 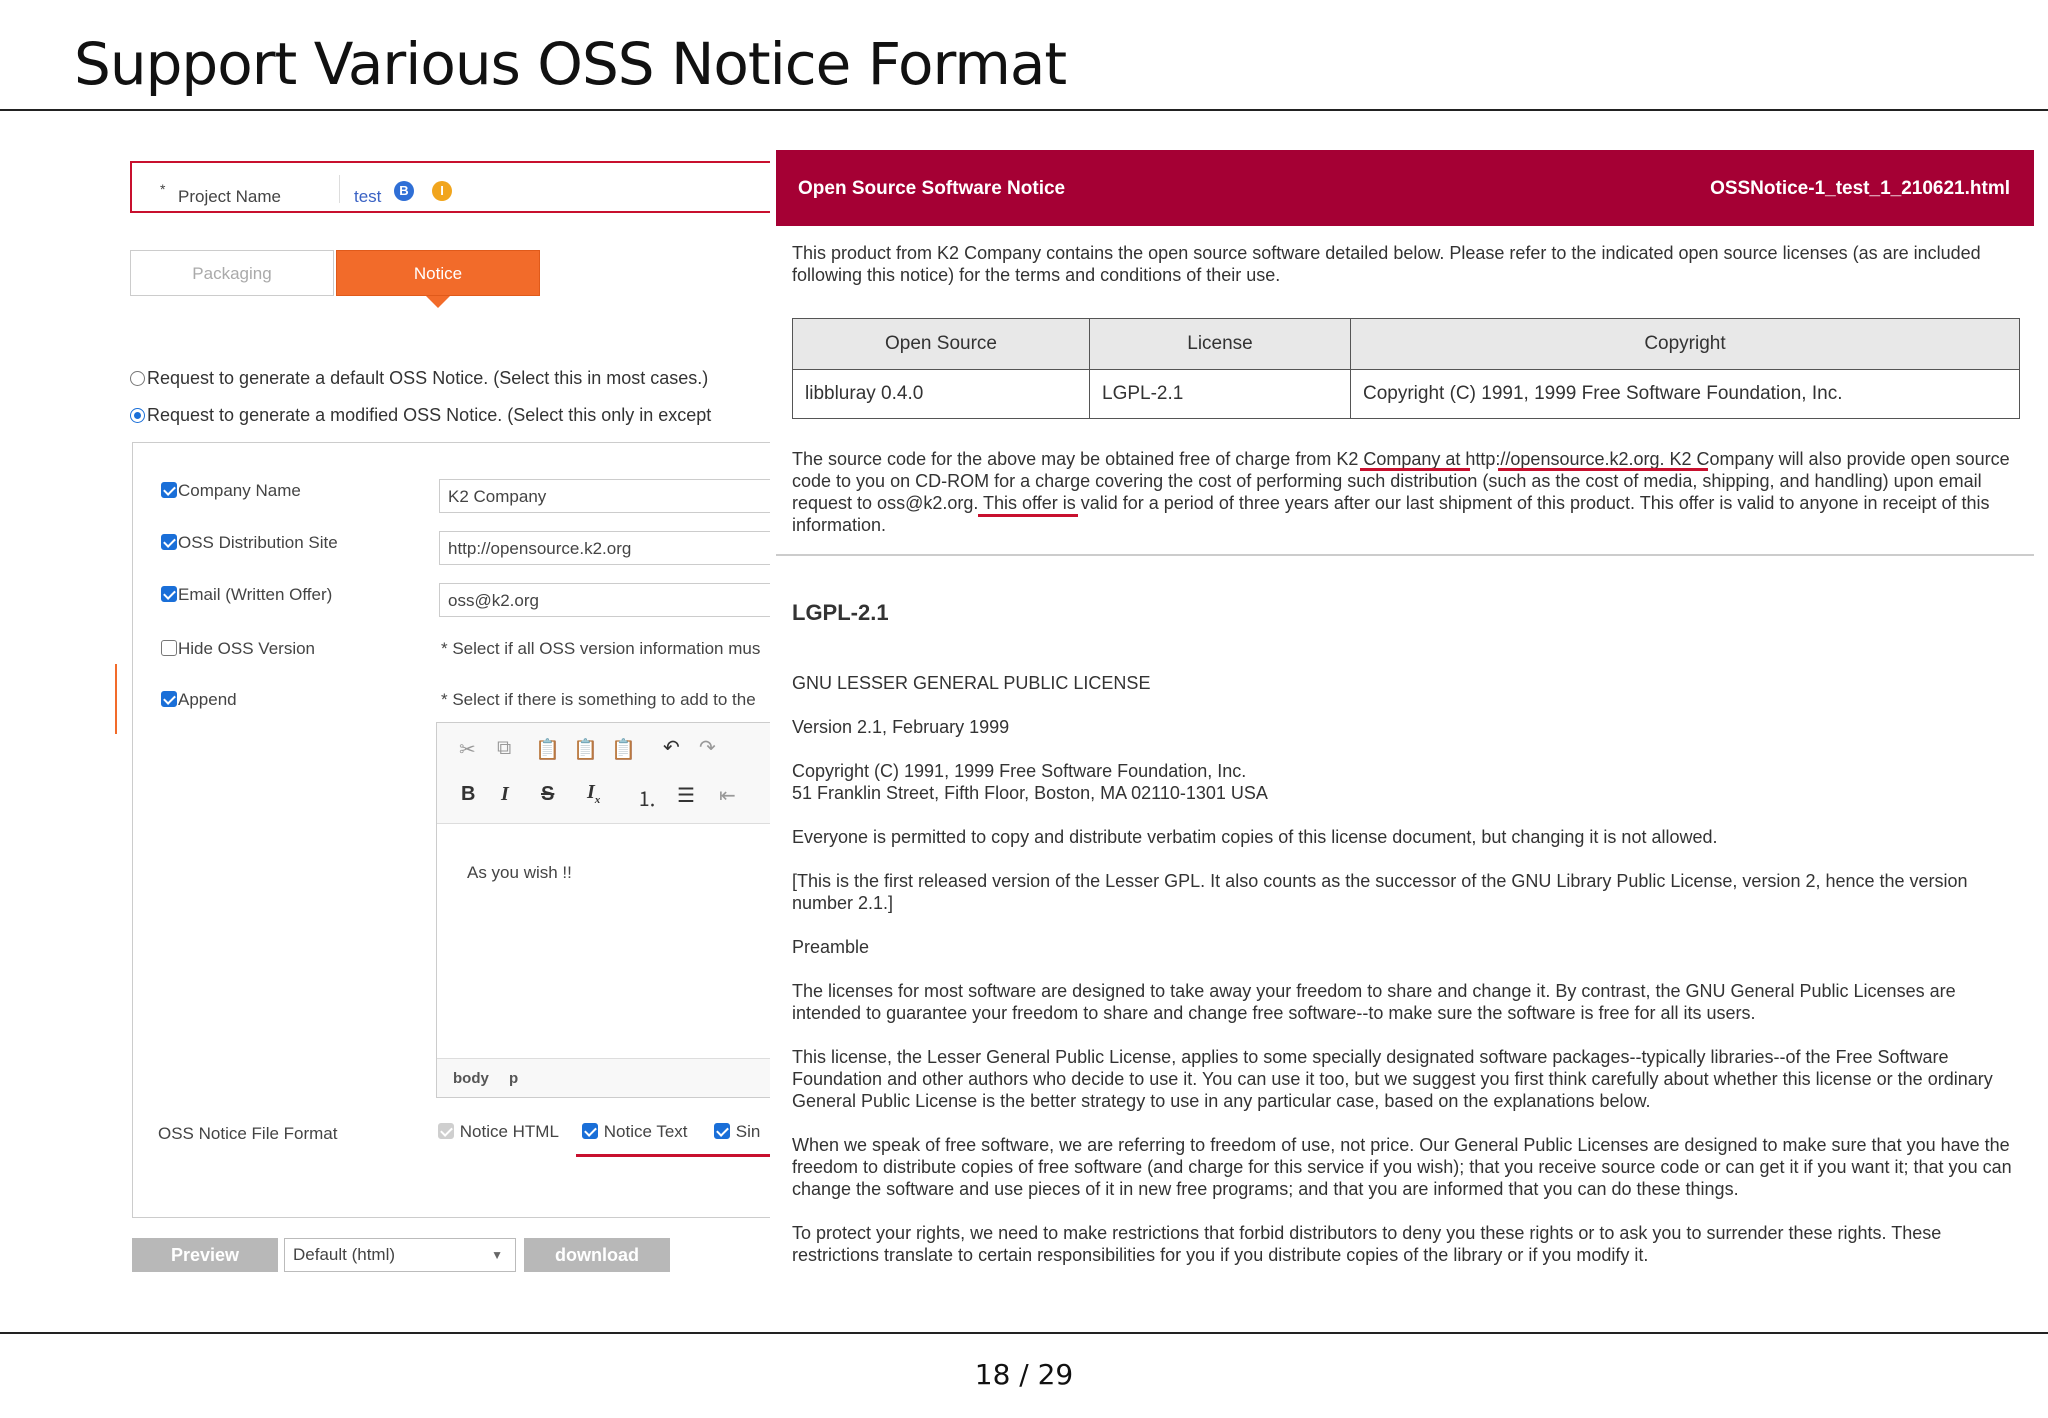 I want to click on oss-site-option: OSS Distribution Site, so click(x=249, y=543).